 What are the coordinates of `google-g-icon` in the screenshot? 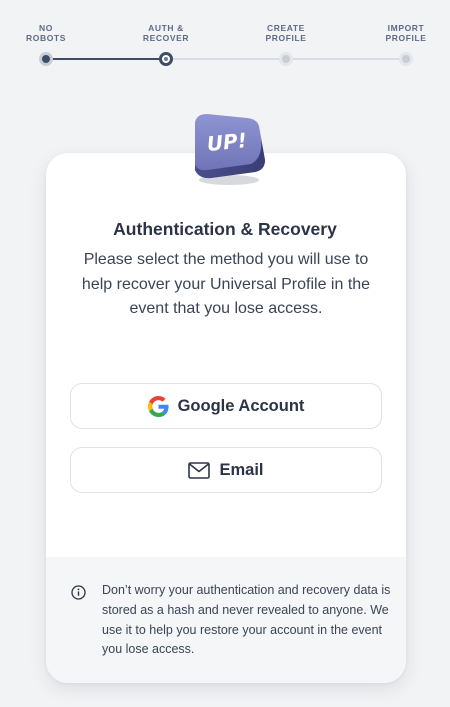 It's located at (158, 406).